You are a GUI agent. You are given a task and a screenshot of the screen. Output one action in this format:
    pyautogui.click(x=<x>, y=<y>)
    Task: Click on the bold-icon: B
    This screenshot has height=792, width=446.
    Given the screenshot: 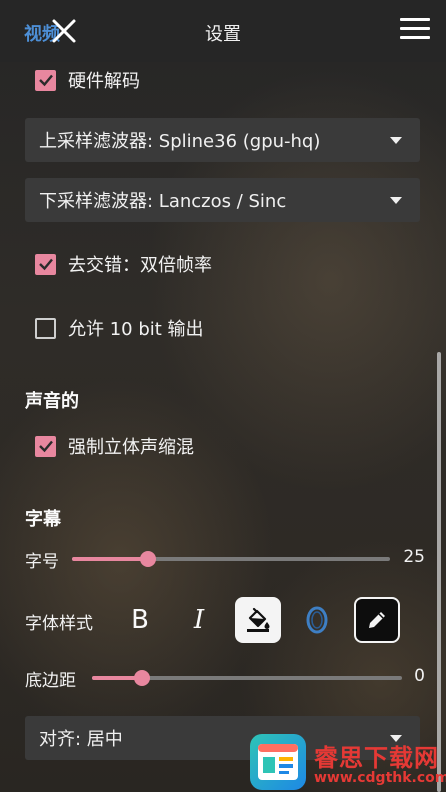 What is the action you would take?
    pyautogui.click(x=140, y=620)
    